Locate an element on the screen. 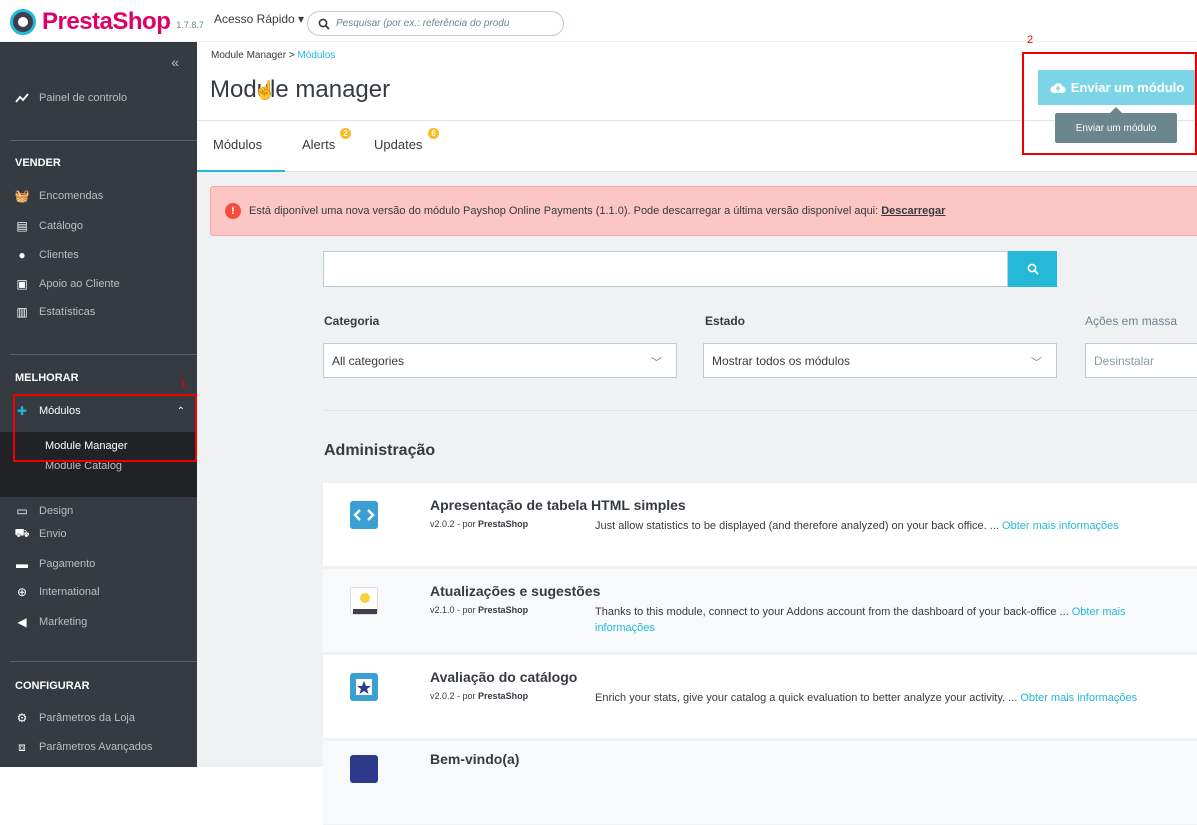 The height and width of the screenshot is (825, 1197). chat-icon: ▣ is located at coordinates (22, 284).